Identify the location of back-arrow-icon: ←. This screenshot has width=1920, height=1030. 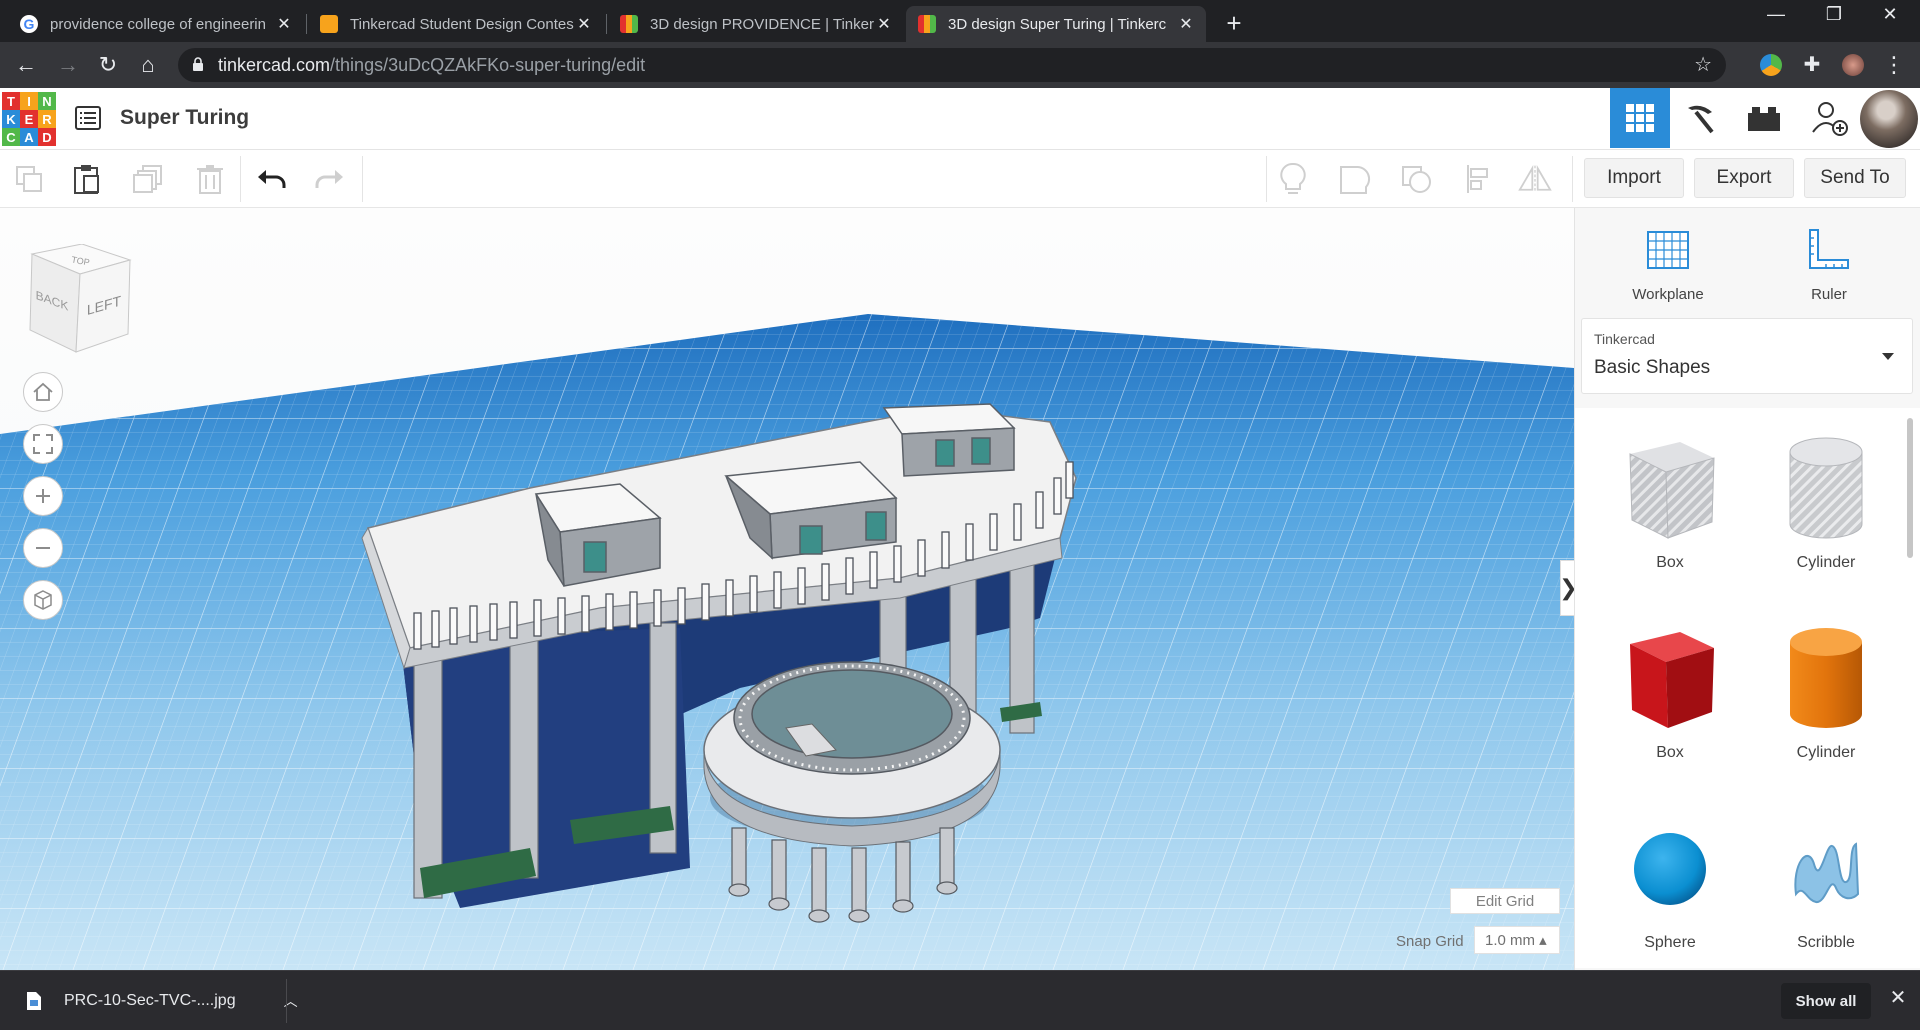
(26, 65).